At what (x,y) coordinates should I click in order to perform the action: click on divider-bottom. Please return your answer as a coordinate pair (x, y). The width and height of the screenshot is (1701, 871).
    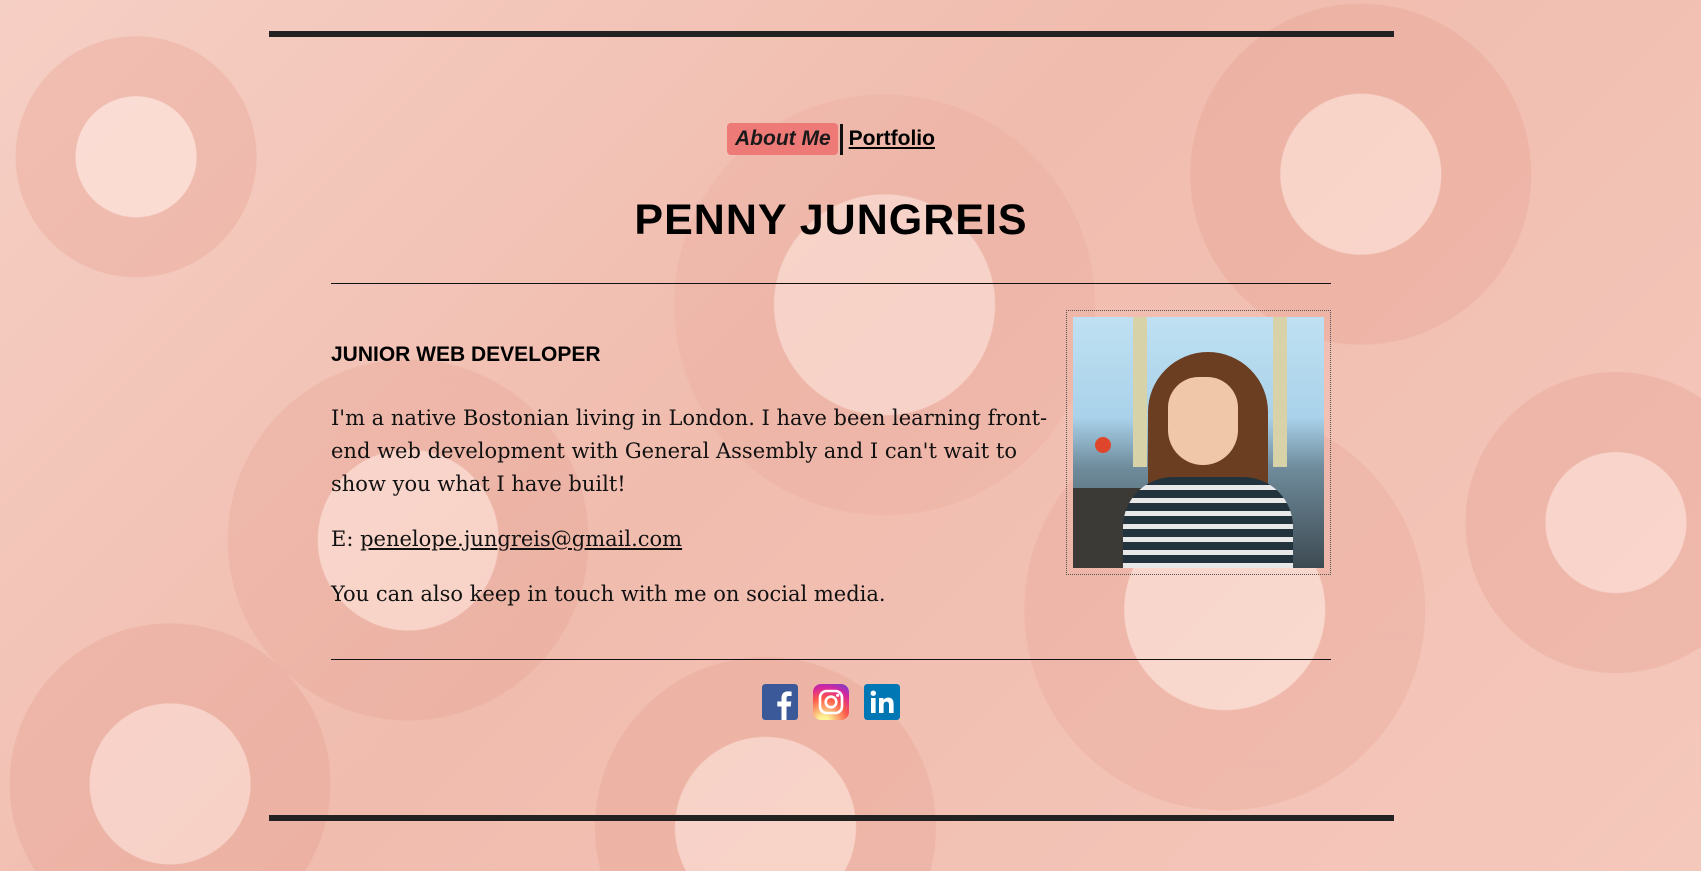
    Looking at the image, I should click on (831, 659).